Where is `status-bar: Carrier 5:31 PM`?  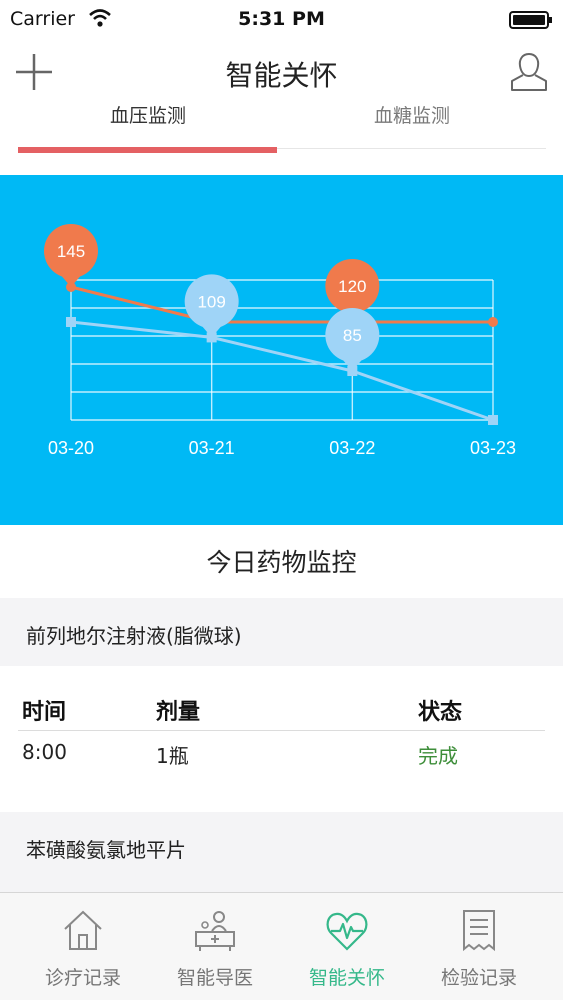 status-bar: Carrier 5:31 PM is located at coordinates (281, 19).